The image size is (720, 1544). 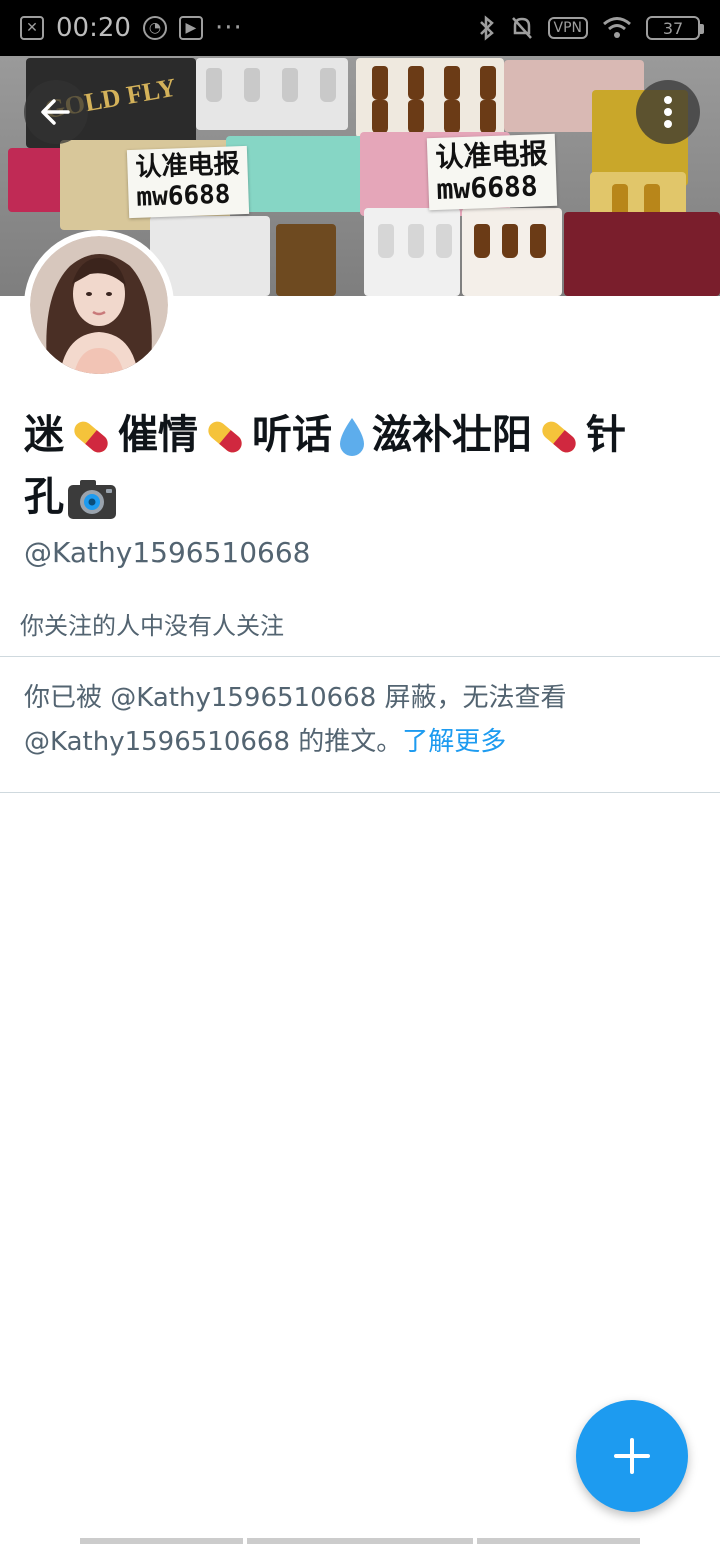 What do you see at coordinates (521, 28) in the screenshot?
I see `mute-bell-icon` at bounding box center [521, 28].